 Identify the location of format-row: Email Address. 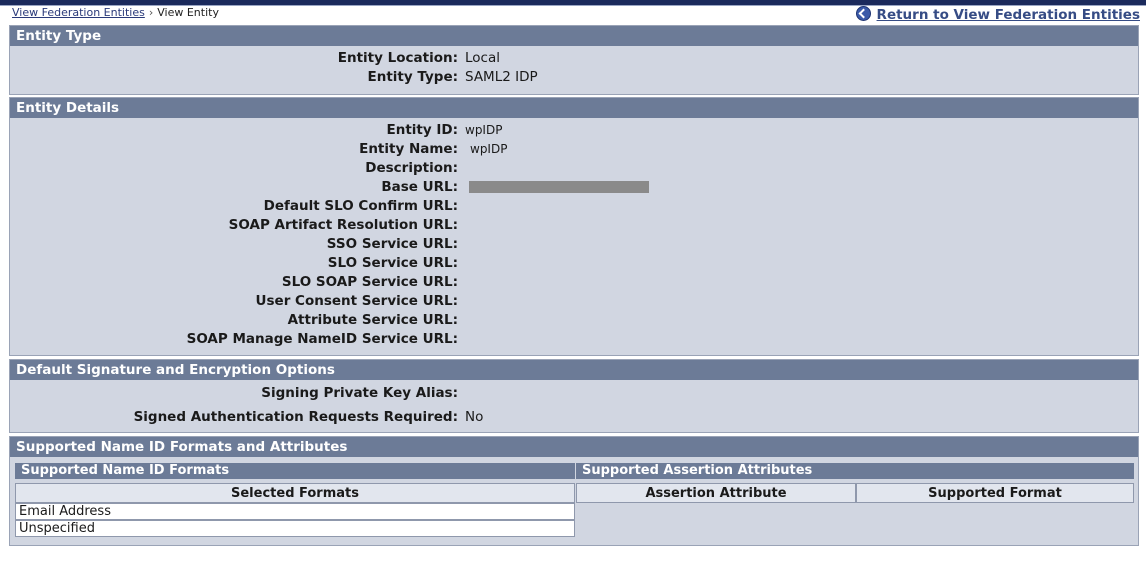
(295, 511).